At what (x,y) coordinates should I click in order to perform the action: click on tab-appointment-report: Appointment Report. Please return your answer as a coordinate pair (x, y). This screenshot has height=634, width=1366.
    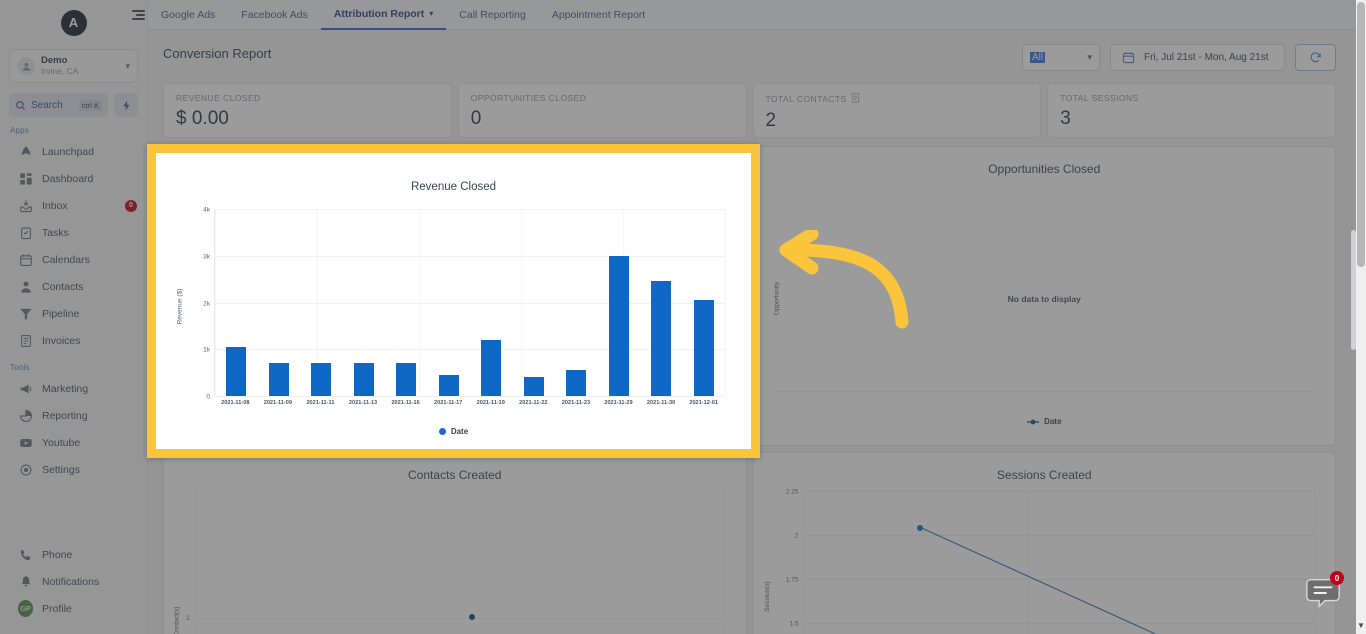
    Looking at the image, I should click on (598, 15).